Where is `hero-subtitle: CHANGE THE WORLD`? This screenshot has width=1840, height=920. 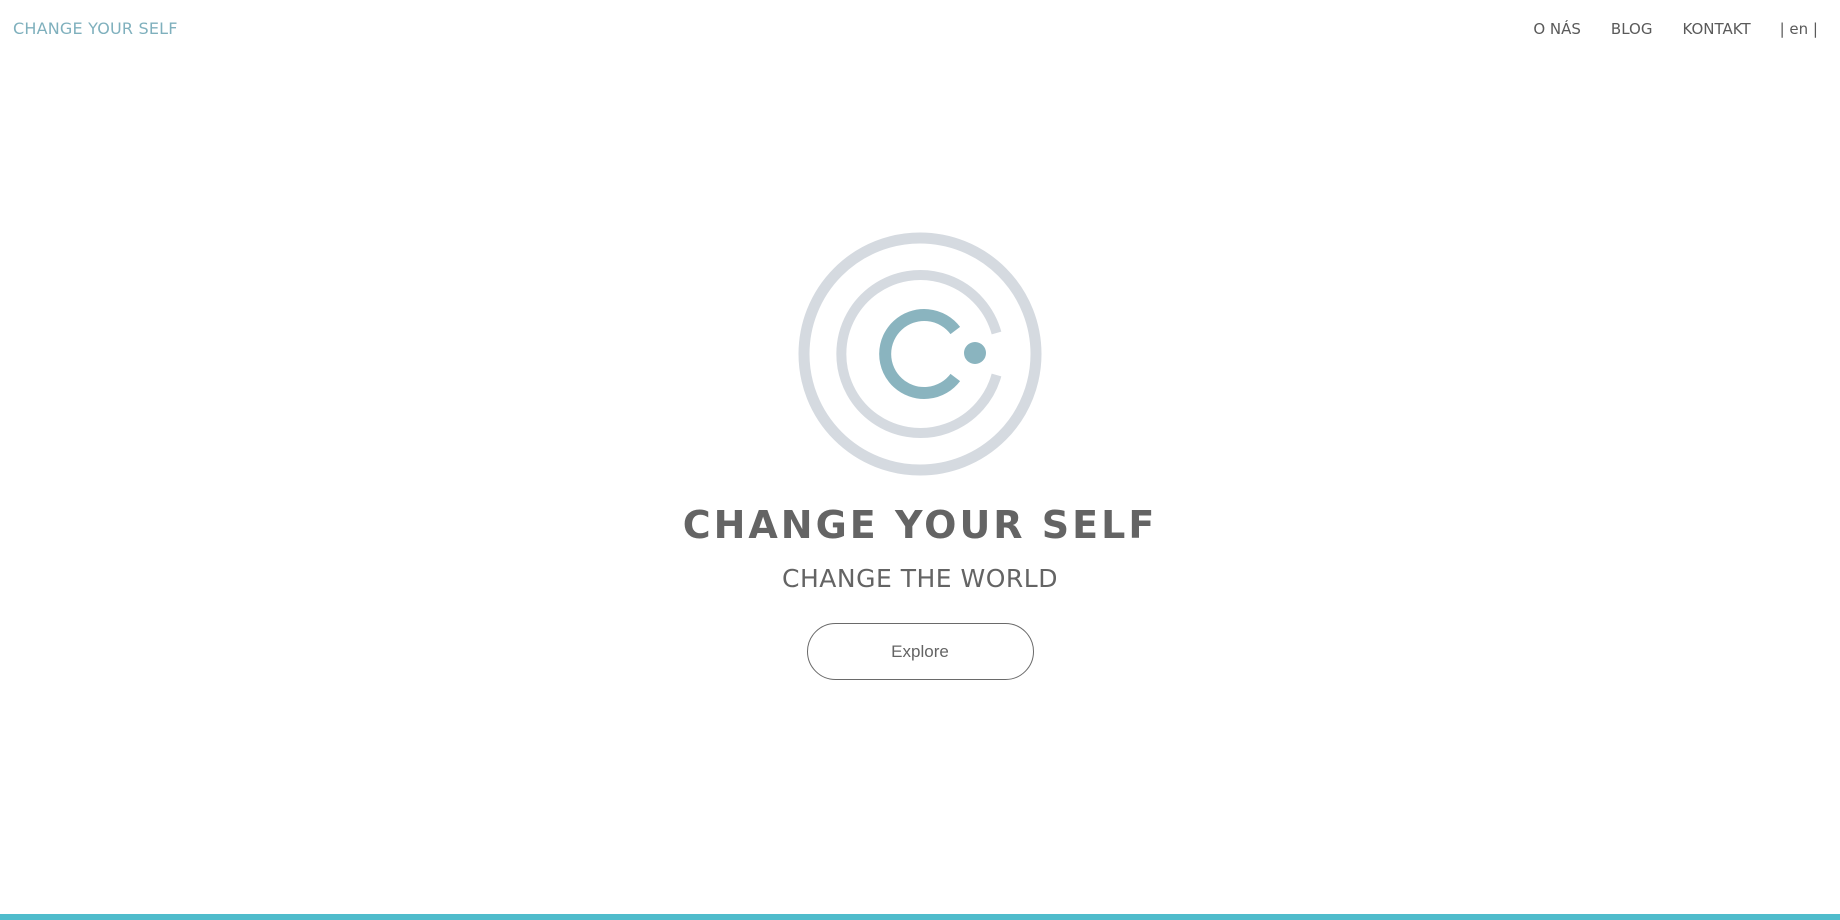 hero-subtitle: CHANGE THE WORLD is located at coordinates (920, 578).